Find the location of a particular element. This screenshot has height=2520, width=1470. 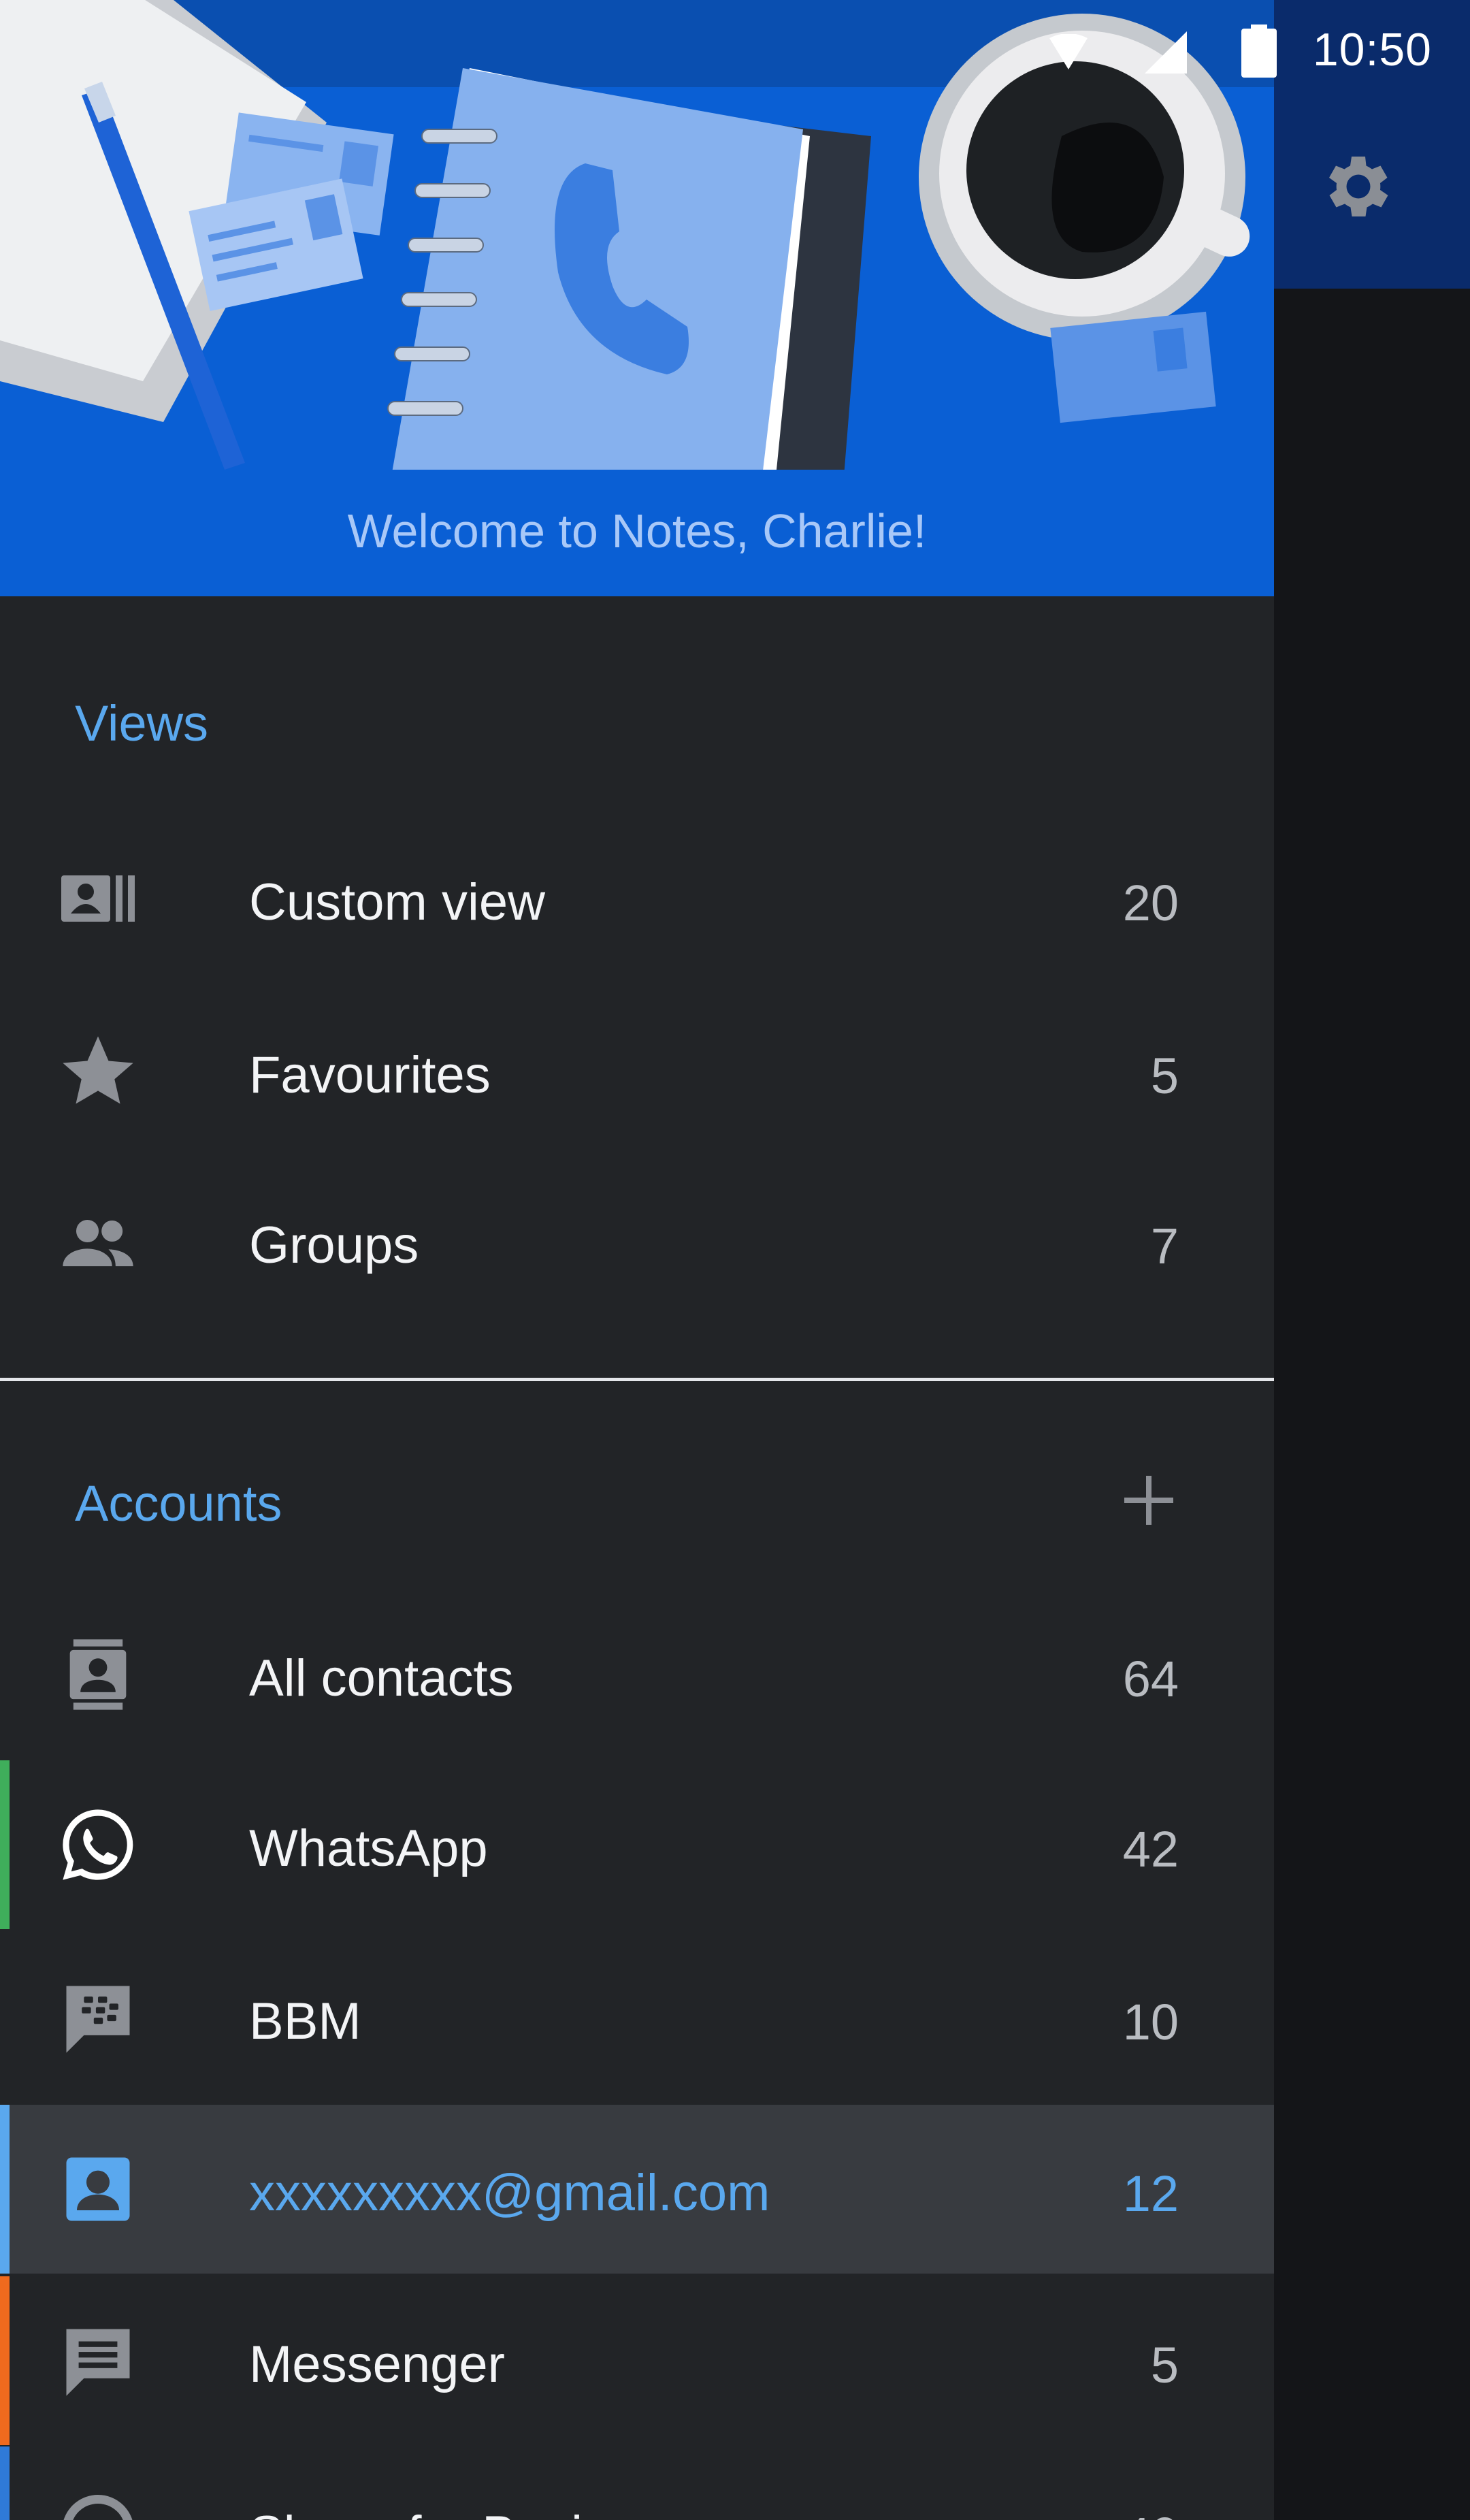

section-title-views: Views is located at coordinates (142, 724).